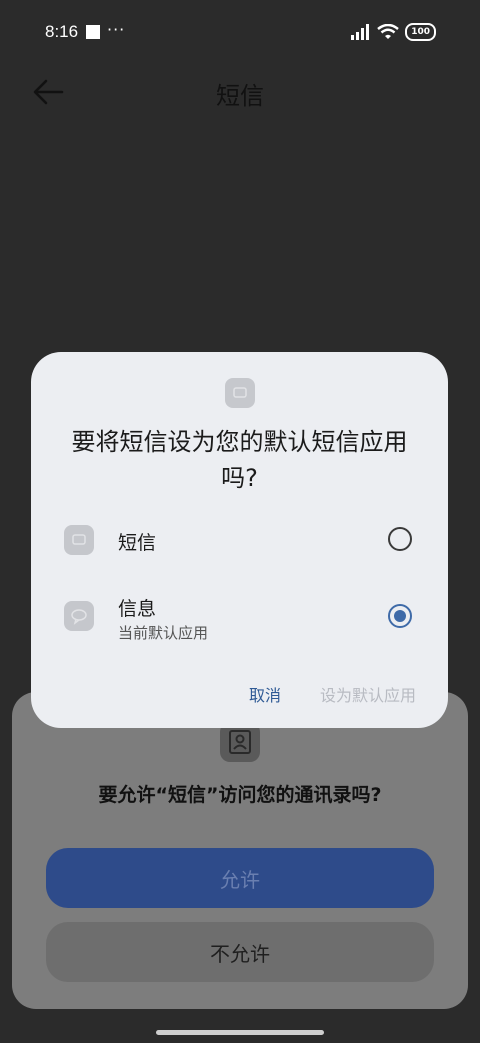 The height and width of the screenshot is (1043, 480). What do you see at coordinates (240, 878) in the screenshot?
I see `allow-button: 允许` at bounding box center [240, 878].